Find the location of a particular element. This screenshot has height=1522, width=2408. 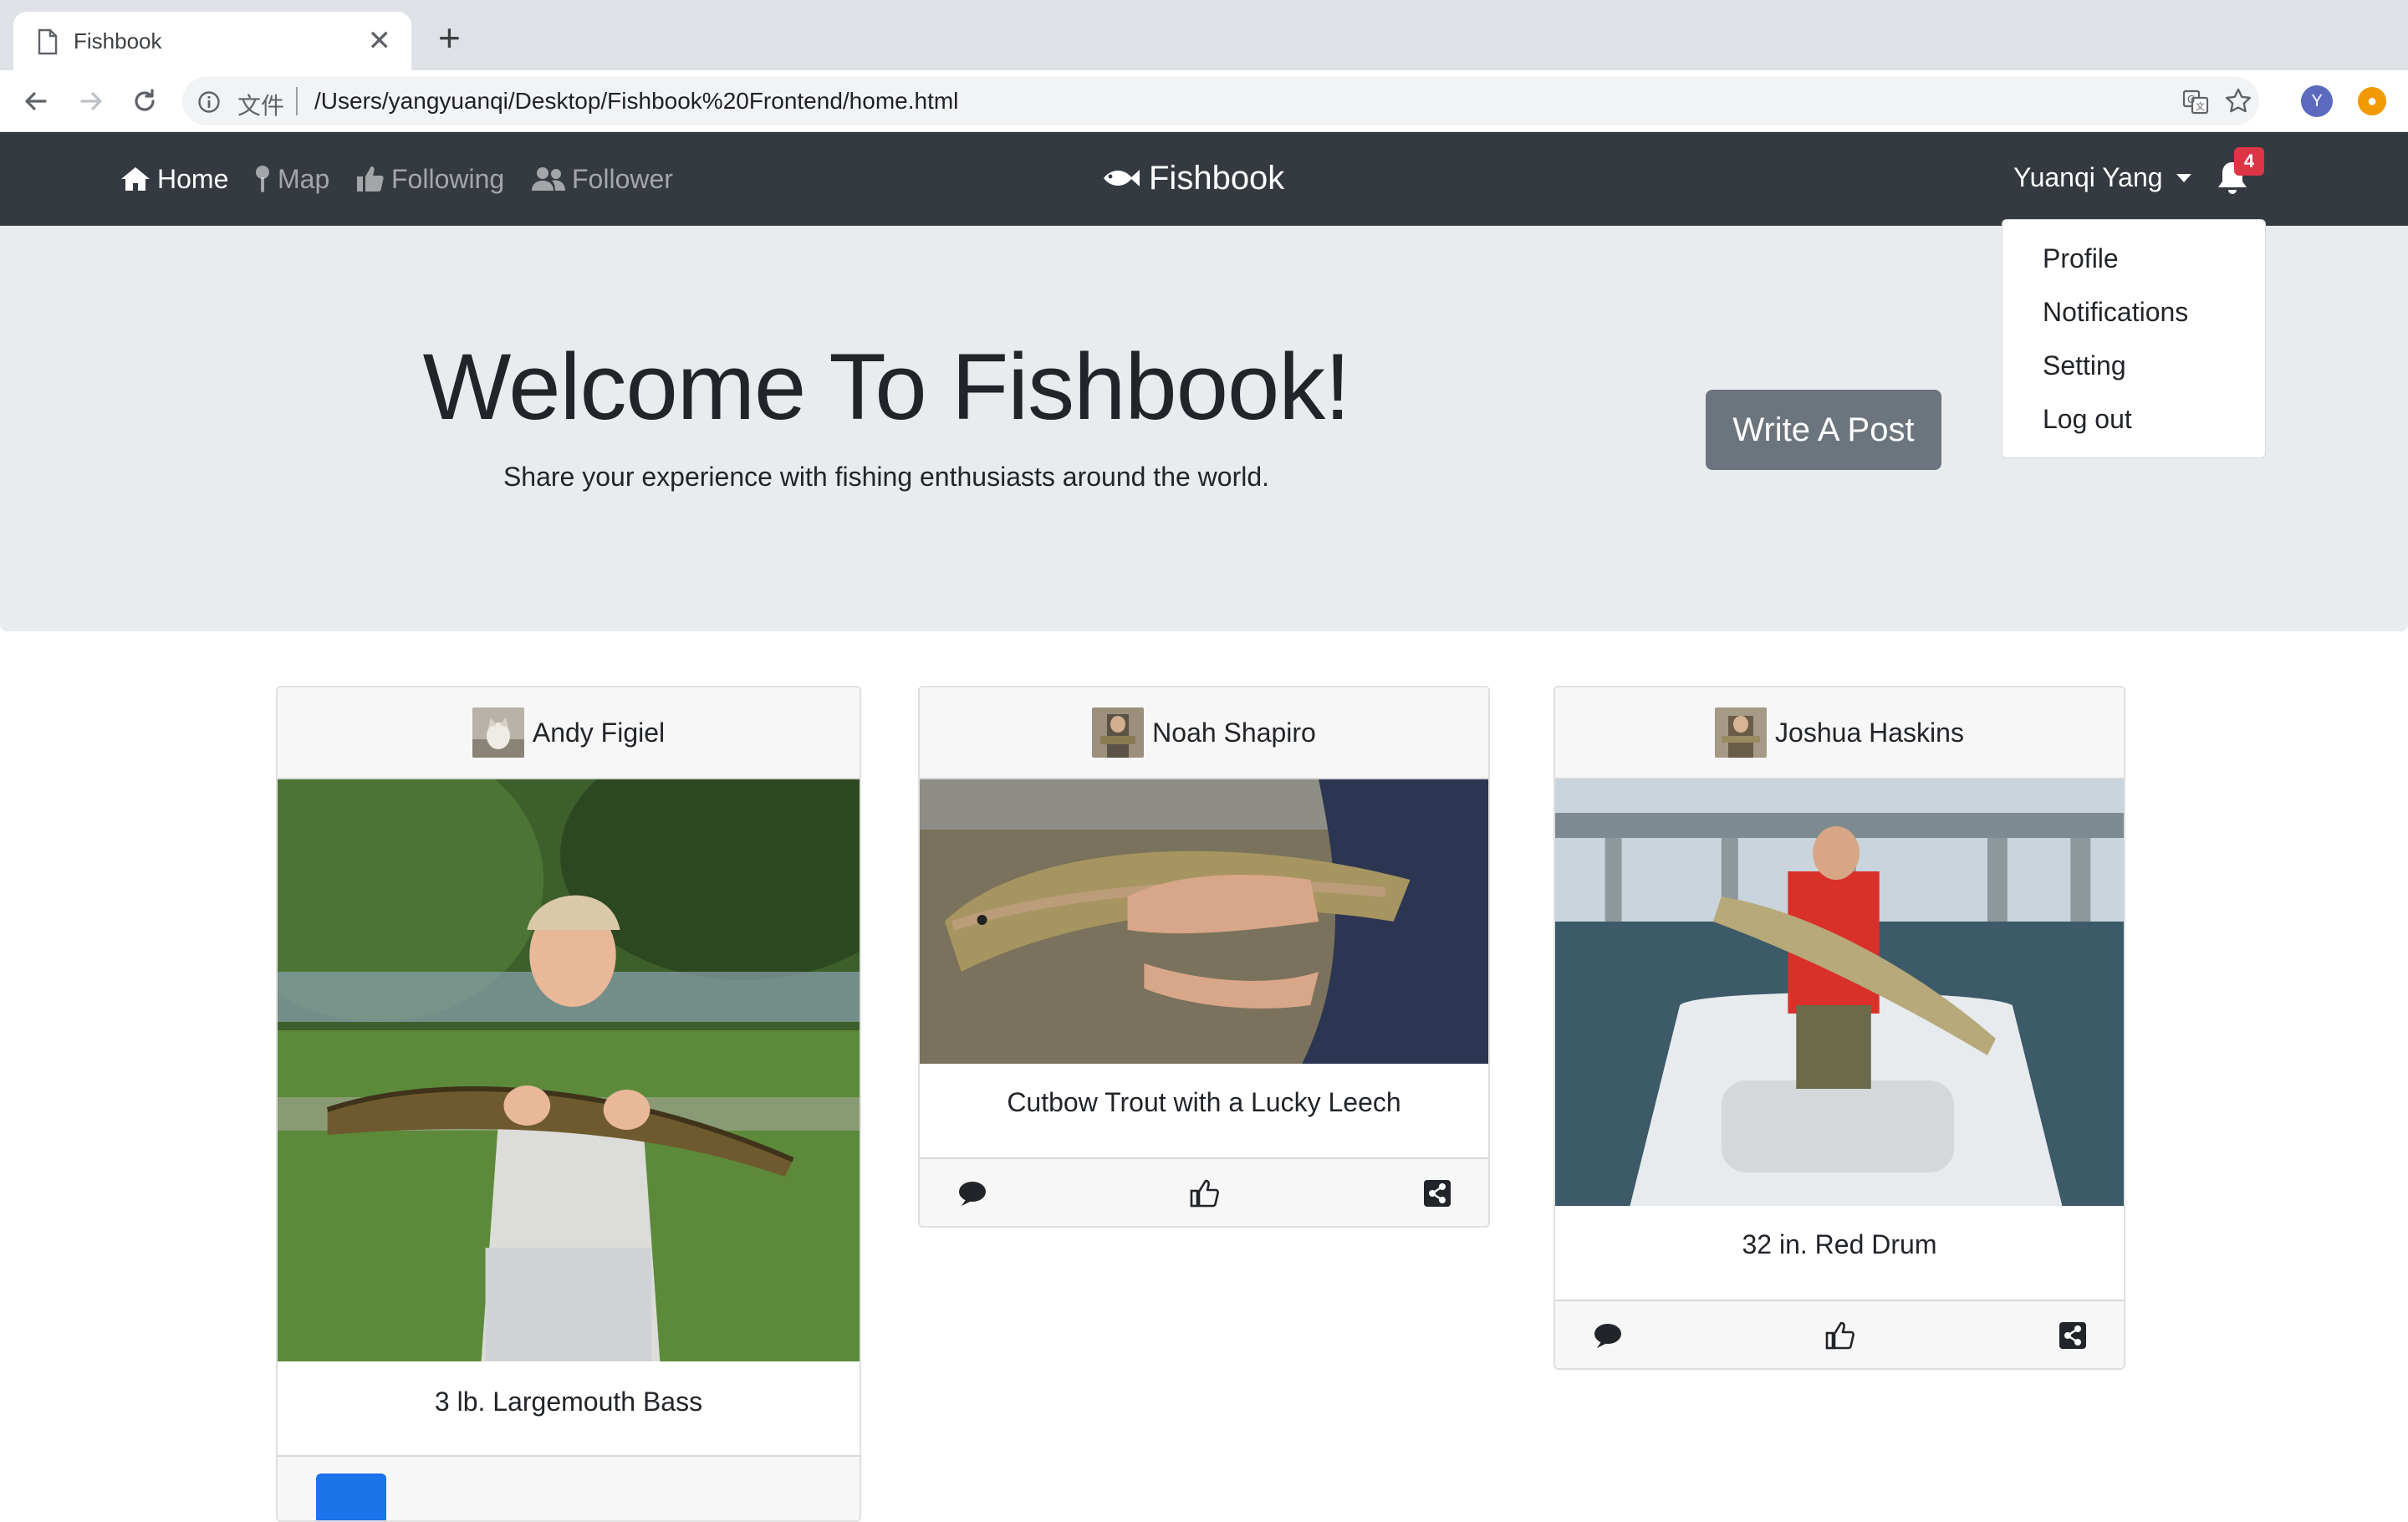

user-dropdown-menu: Profile Notifications Setting Log out is located at coordinates (2134, 338).